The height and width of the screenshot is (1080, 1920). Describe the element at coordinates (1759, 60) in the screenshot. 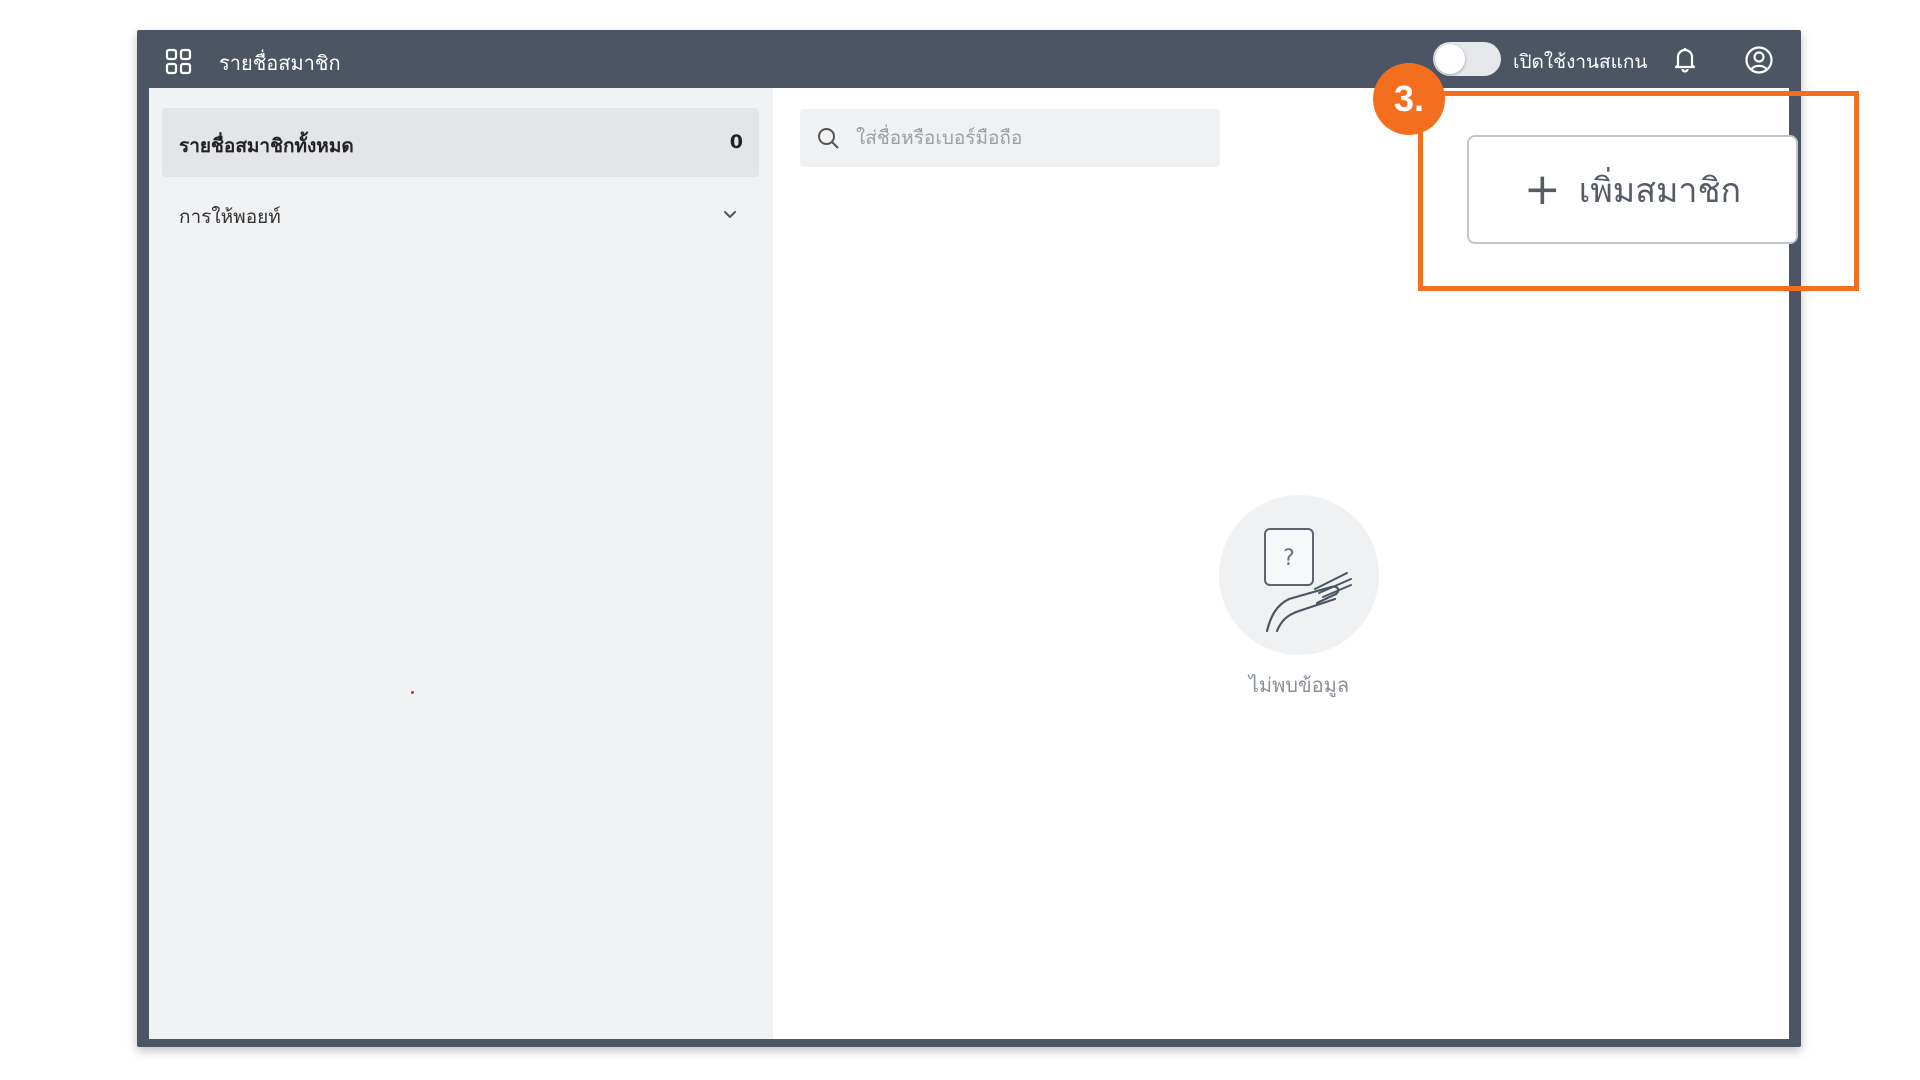

I see `user-account-icon` at that location.